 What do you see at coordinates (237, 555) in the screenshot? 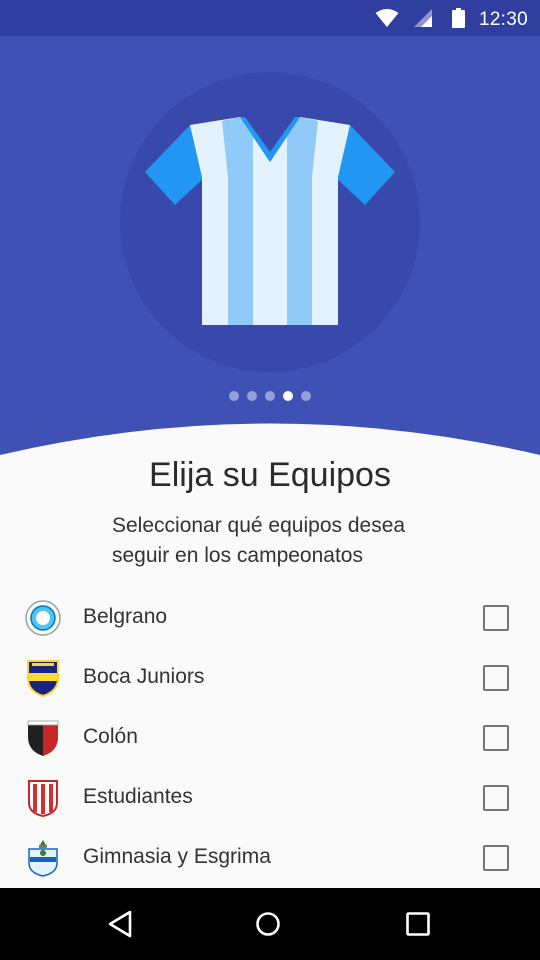
I see `subtitle-line: seguir en los campeonatos` at bounding box center [237, 555].